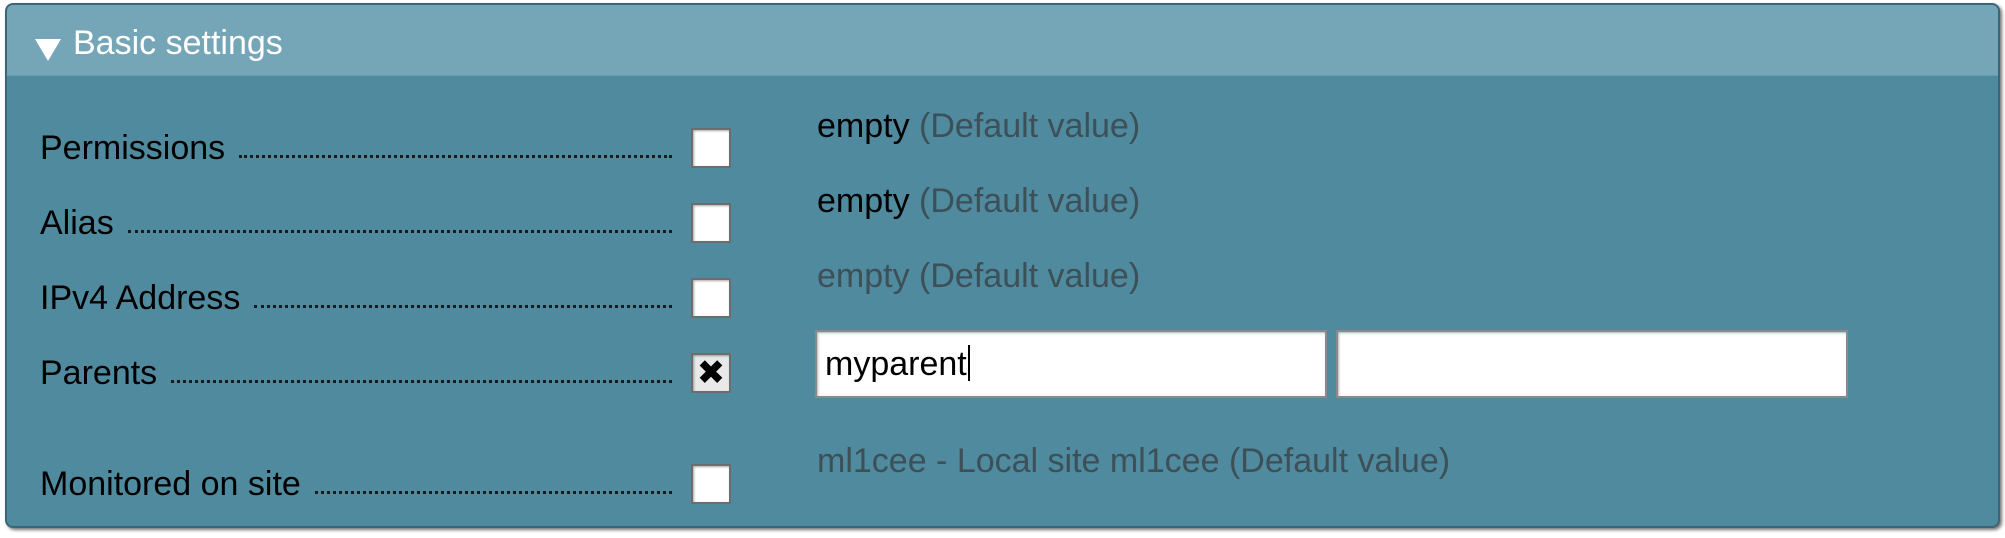 The width and height of the screenshot is (2005, 538). I want to click on permissions-value: empty (Default value), so click(978, 126).